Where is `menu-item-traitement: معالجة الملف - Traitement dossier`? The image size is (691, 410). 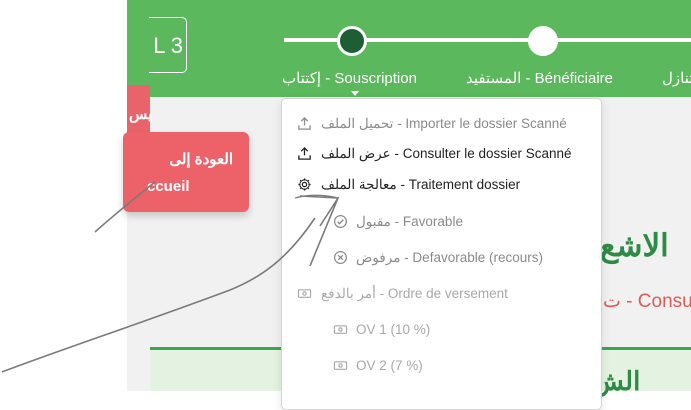 menu-item-traitement: معالجة الملف - Traitement dossier is located at coordinates (441, 185).